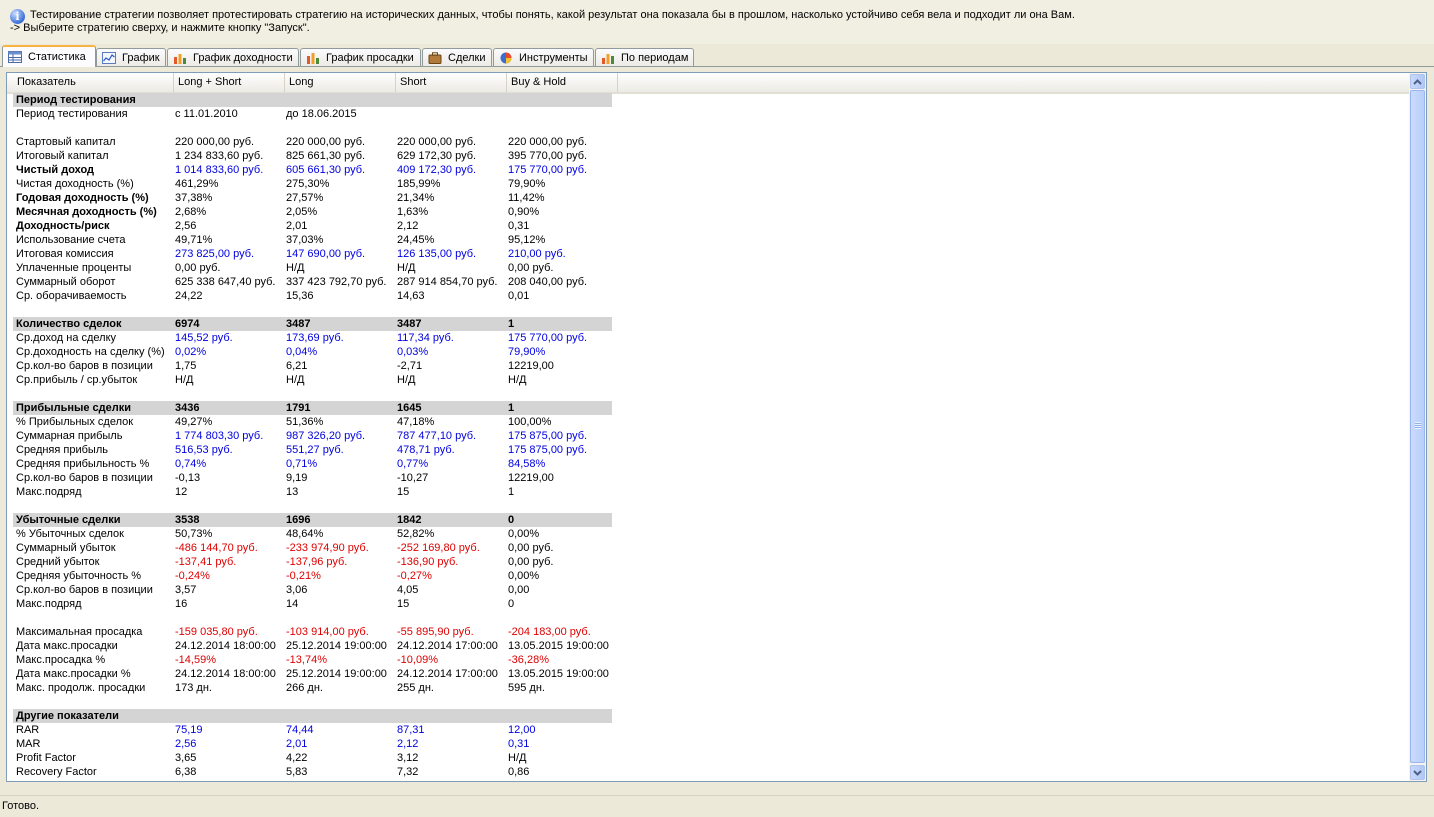 The height and width of the screenshot is (817, 1434). Describe the element at coordinates (131, 57) in the screenshot. I see `tab-chart: График` at that location.